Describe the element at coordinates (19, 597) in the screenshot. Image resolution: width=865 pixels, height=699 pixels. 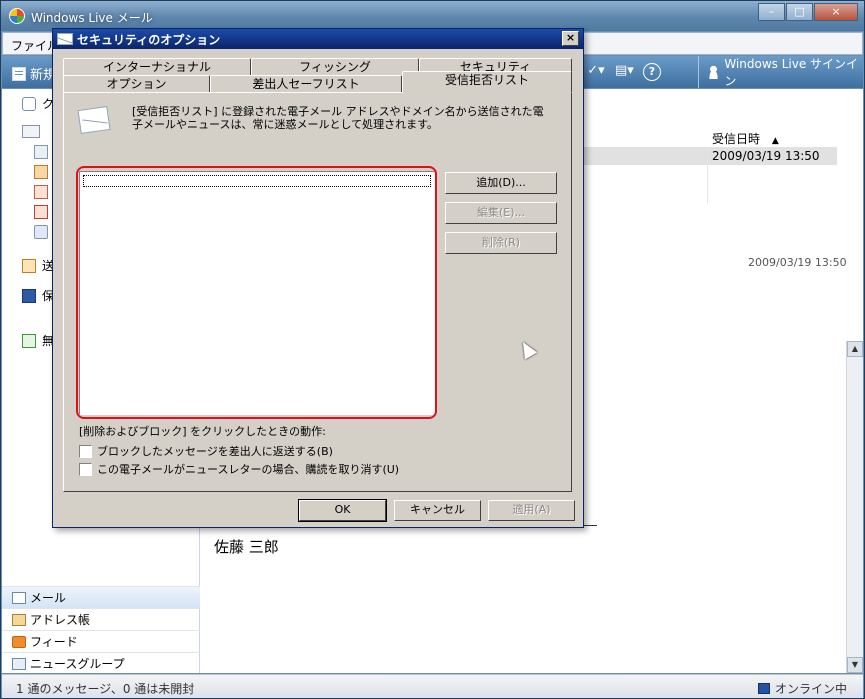
I see `mail-icon` at that location.